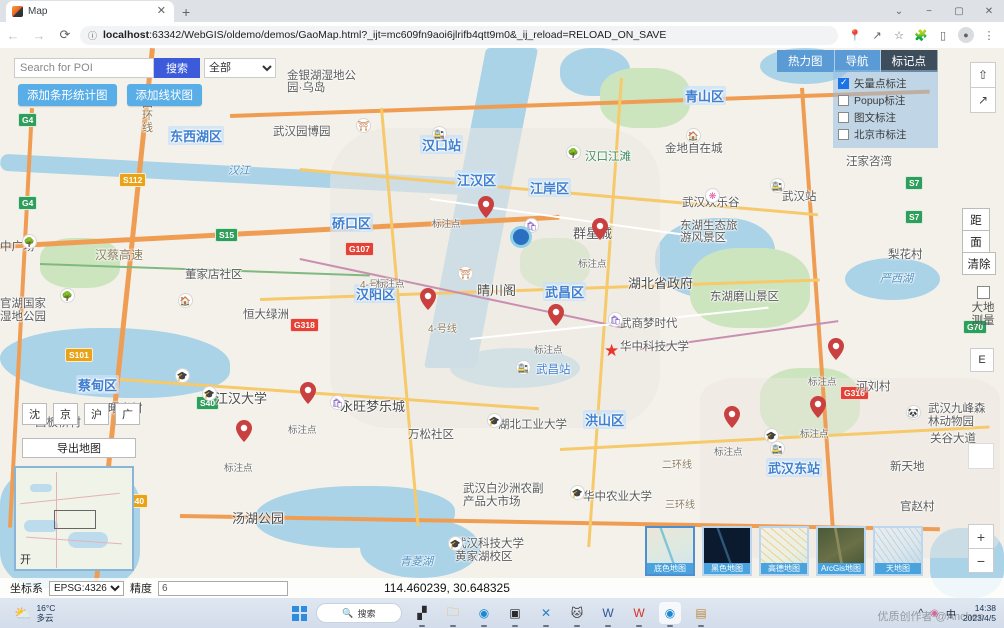 This screenshot has height=628, width=1004. I want to click on start-button-icon, so click(299, 613).